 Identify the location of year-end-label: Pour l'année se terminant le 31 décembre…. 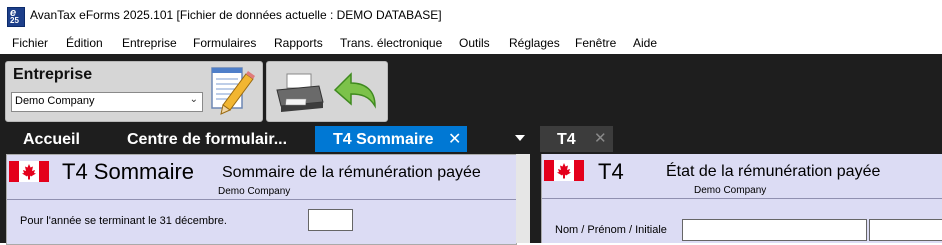
(123, 221).